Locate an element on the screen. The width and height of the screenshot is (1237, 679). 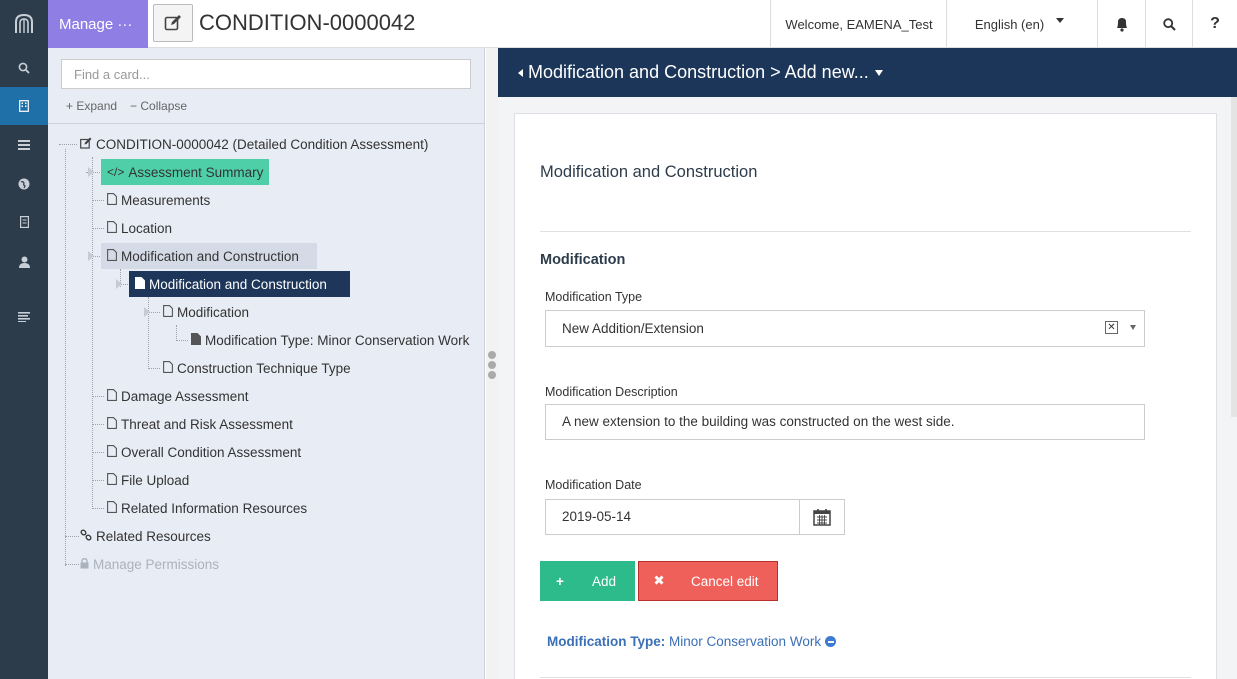
existing-value: Minor Conservation Work is located at coordinates (745, 641).